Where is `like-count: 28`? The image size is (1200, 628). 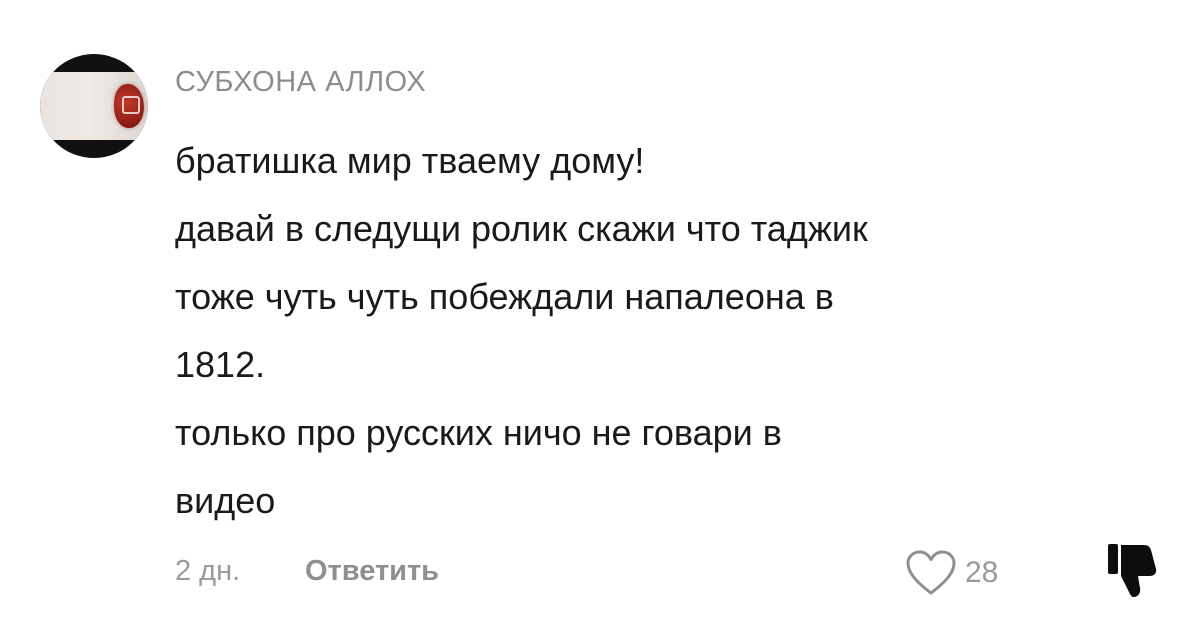 like-count: 28 is located at coordinates (982, 572).